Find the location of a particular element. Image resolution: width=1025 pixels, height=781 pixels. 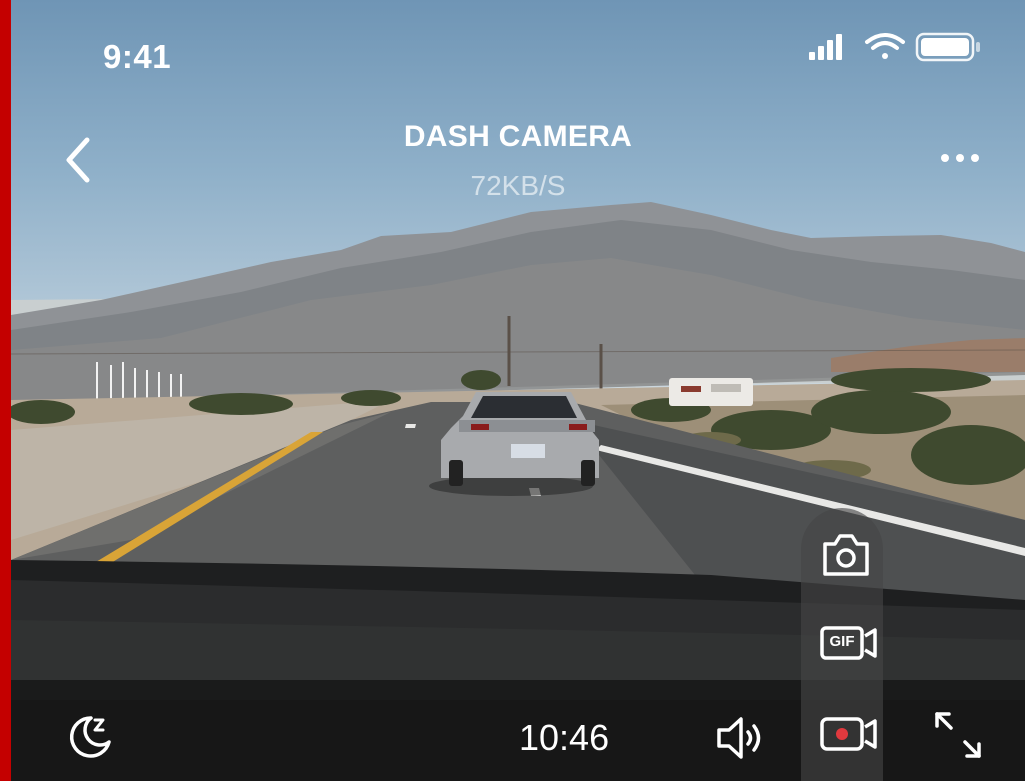

gif-capture-button: GIF is located at coordinates (849, 643).